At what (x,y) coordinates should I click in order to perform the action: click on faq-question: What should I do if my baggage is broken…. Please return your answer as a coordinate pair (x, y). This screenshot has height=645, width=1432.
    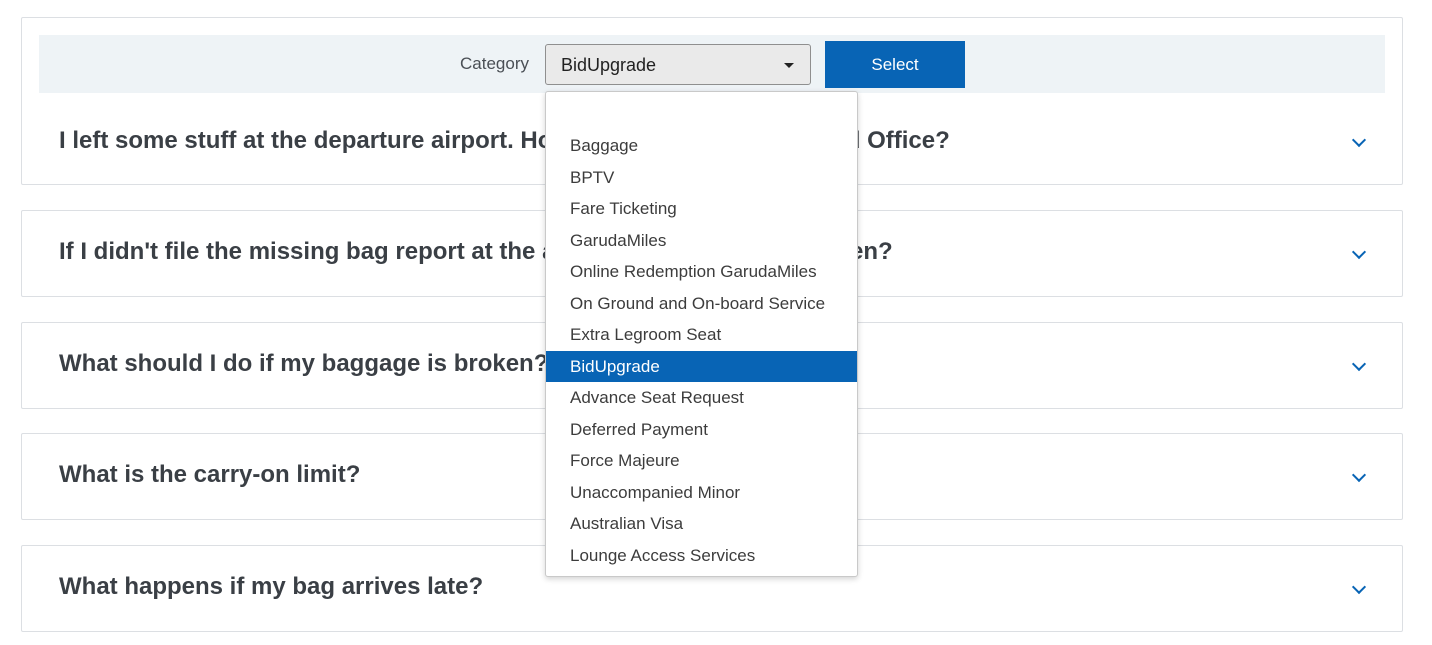
    Looking at the image, I should click on (303, 364).